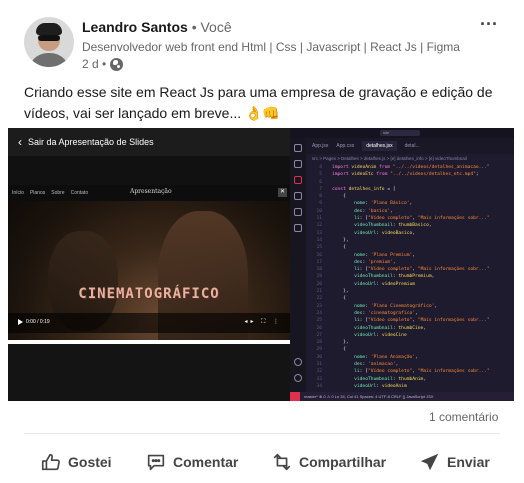  I want to click on code-token: videoCine, so click(394, 335).